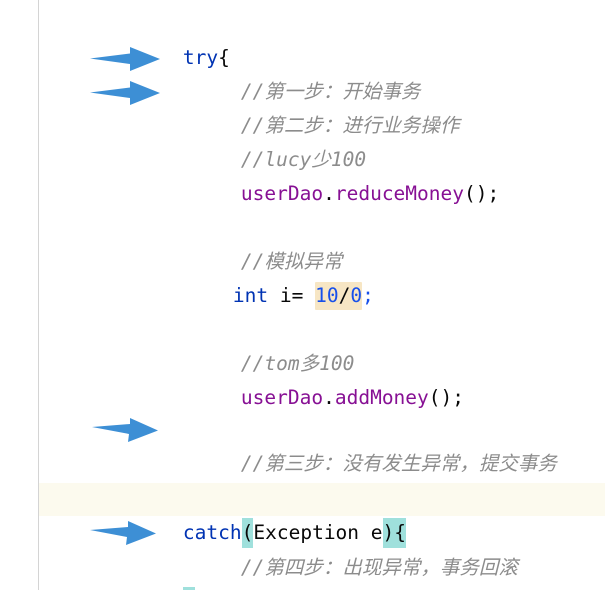  Describe the element at coordinates (322, 515) in the screenshot. I see `code-line-catch: catch(Exception e){` at that location.